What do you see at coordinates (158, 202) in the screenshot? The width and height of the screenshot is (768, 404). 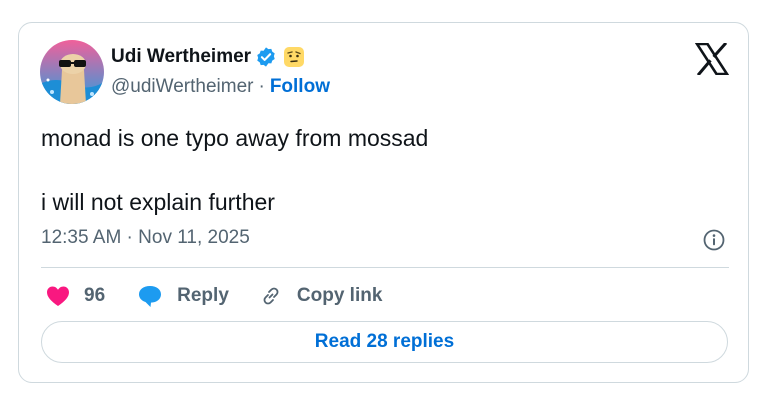 I see `tweet-text-line: i will not explain further` at bounding box center [158, 202].